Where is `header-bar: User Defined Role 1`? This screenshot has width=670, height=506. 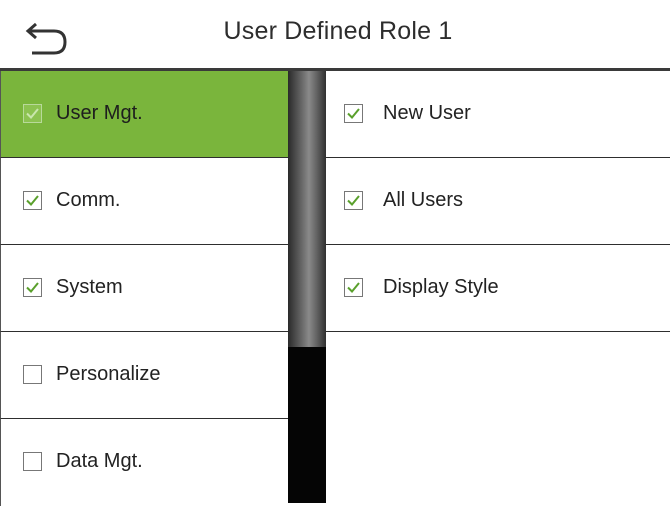 header-bar: User Defined Role 1 is located at coordinates (335, 35).